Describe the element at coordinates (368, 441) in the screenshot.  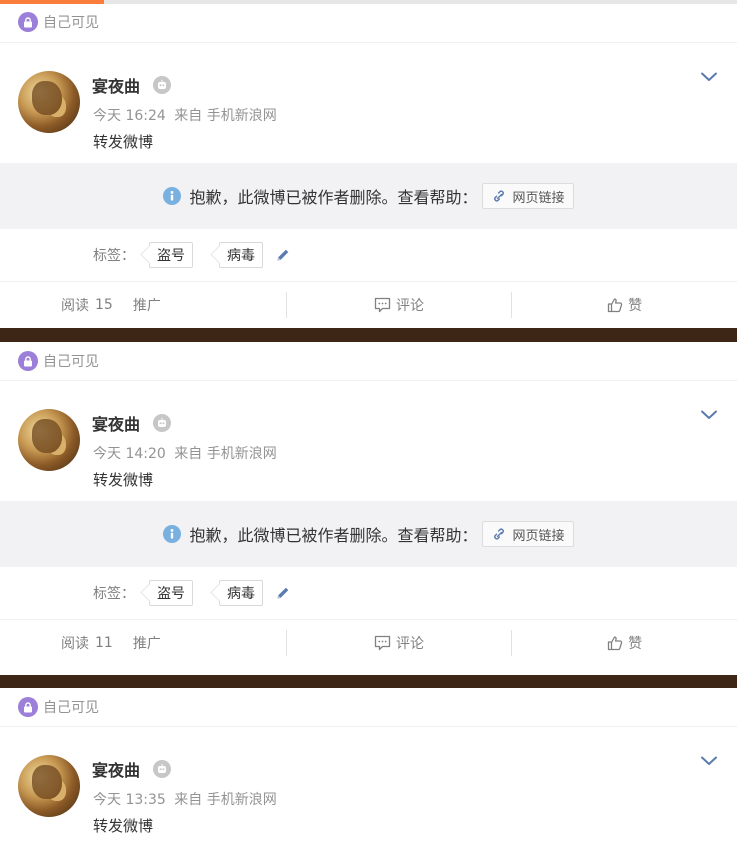
I see `post-header: 宴夜曲 今天 14:20 来自 手机新浪网 转发微博` at that location.